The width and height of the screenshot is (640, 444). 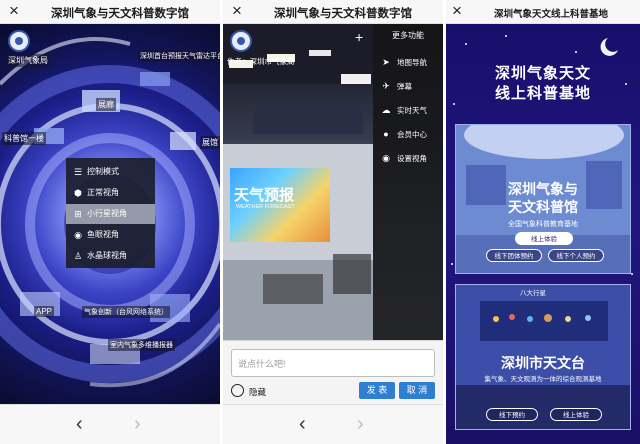 I want to click on comment-input: 说点什么吧!, so click(x=333, y=363).